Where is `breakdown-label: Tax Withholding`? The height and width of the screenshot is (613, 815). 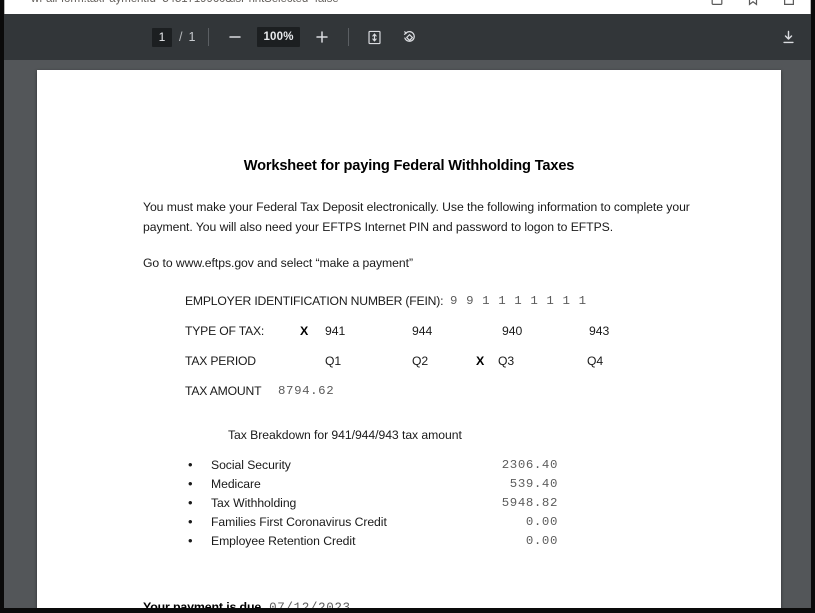
breakdown-label: Tax Withholding is located at coordinates (254, 502).